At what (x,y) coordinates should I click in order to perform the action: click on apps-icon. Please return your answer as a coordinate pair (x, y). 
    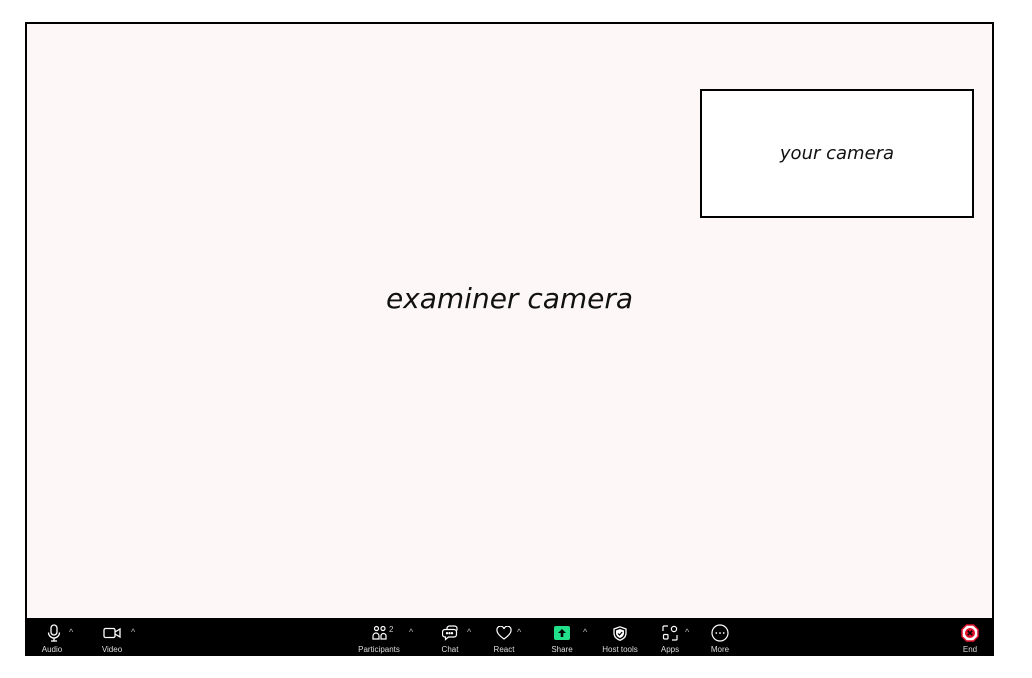
    Looking at the image, I should click on (670, 633).